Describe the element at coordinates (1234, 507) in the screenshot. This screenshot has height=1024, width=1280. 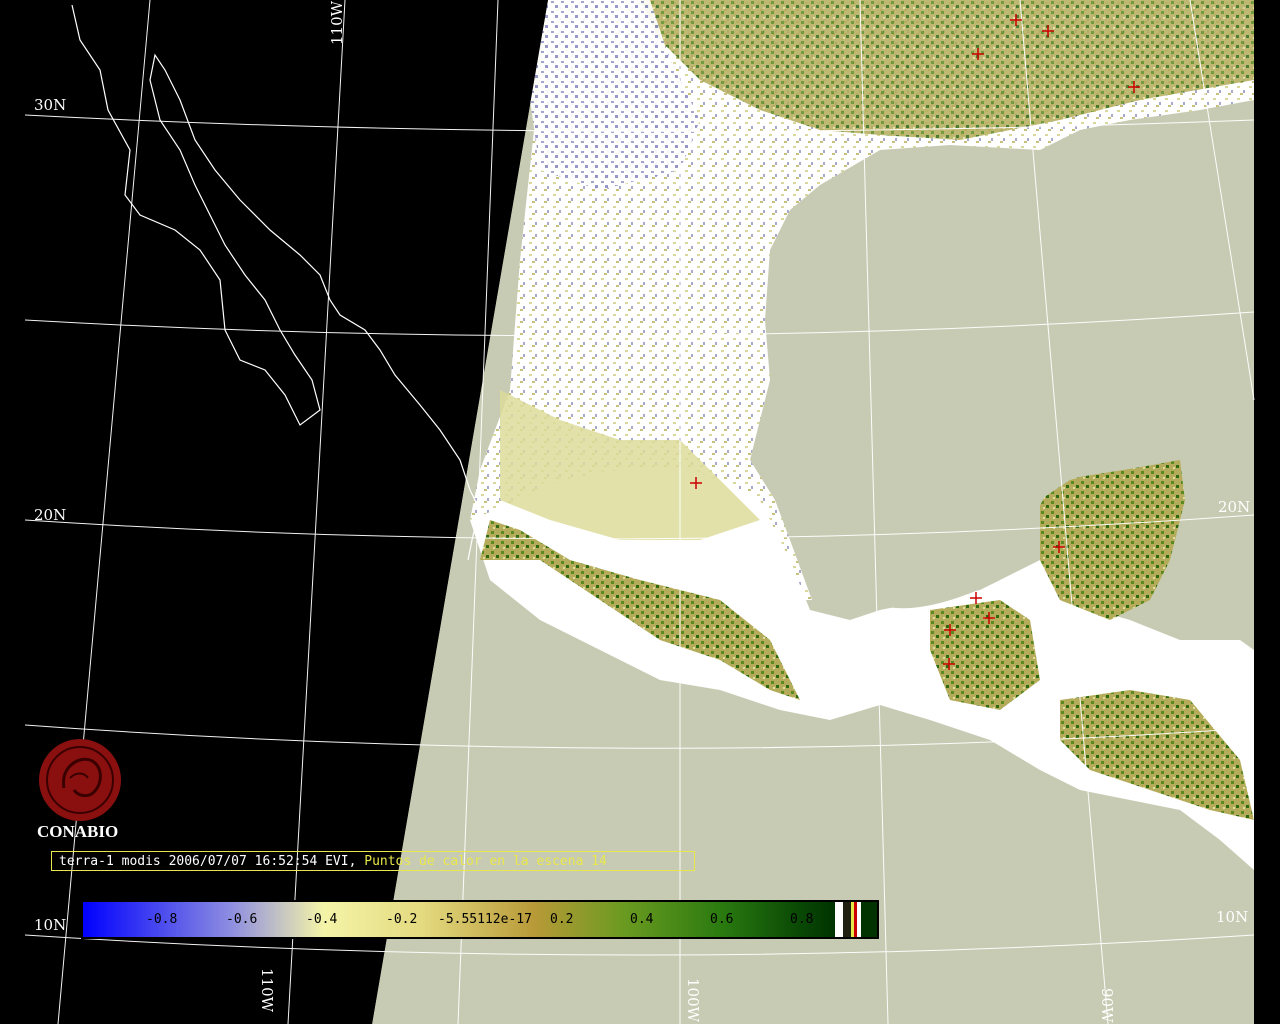
I see `label-20n-right: 20N` at that location.